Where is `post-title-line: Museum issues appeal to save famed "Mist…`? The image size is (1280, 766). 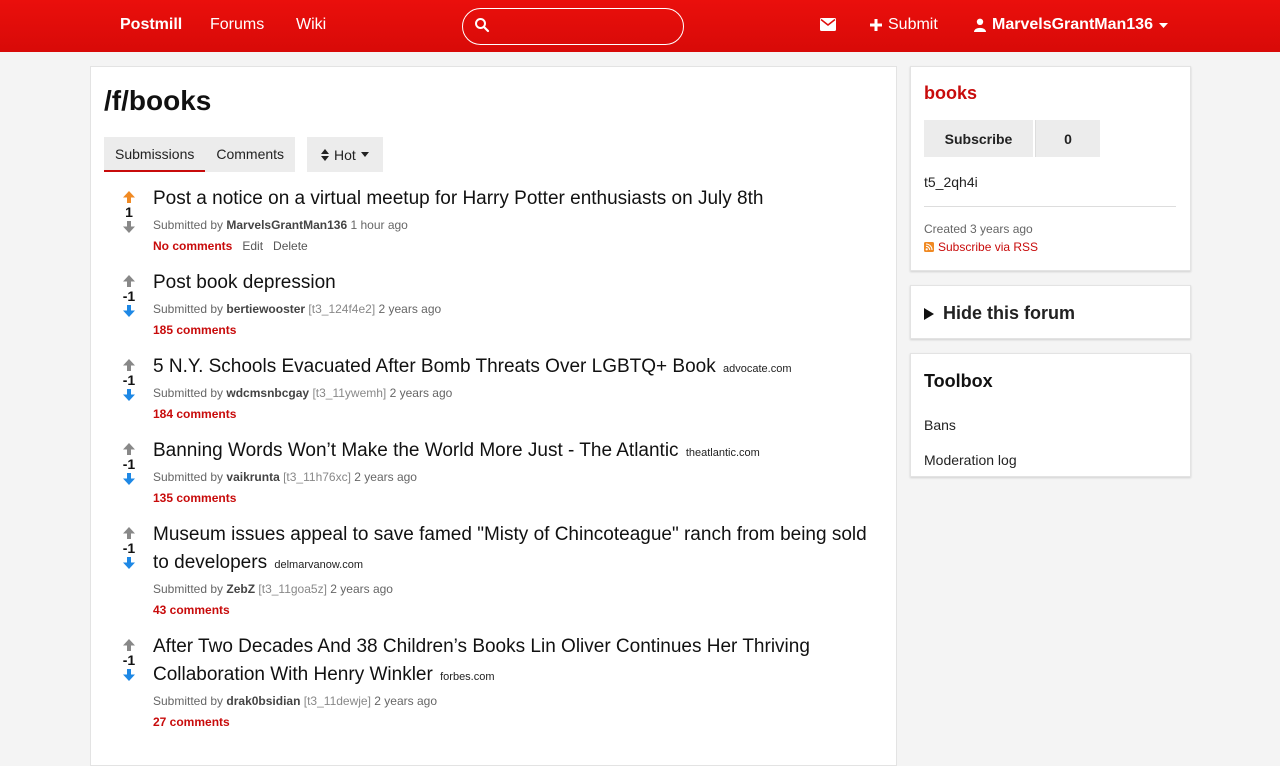 post-title-line: Museum issues appeal to save famed "Mist… is located at coordinates (518, 550).